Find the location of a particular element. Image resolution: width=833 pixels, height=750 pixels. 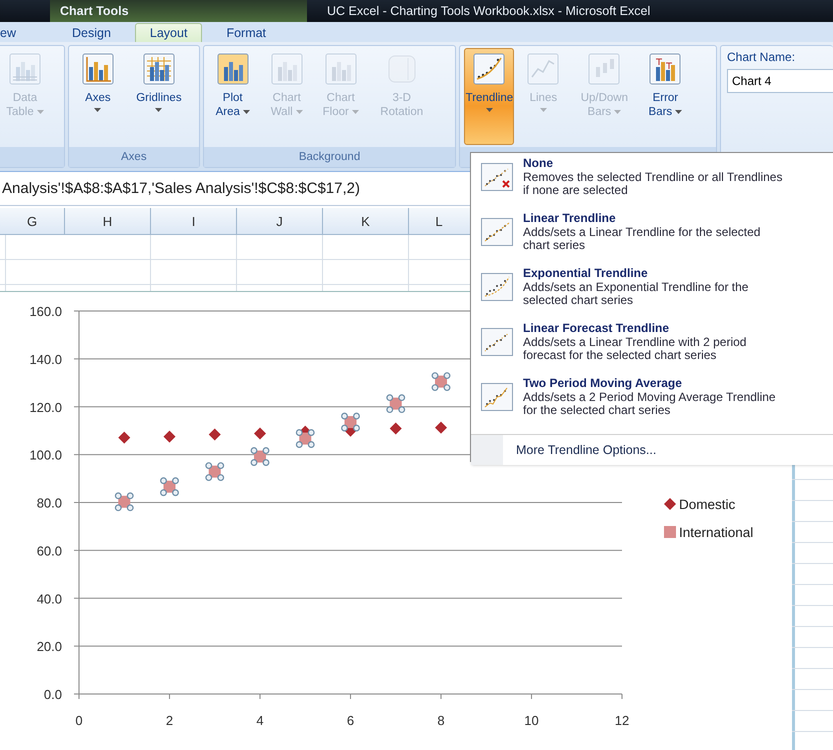

ribbon-button: Plot Area is located at coordinates (233, 85).